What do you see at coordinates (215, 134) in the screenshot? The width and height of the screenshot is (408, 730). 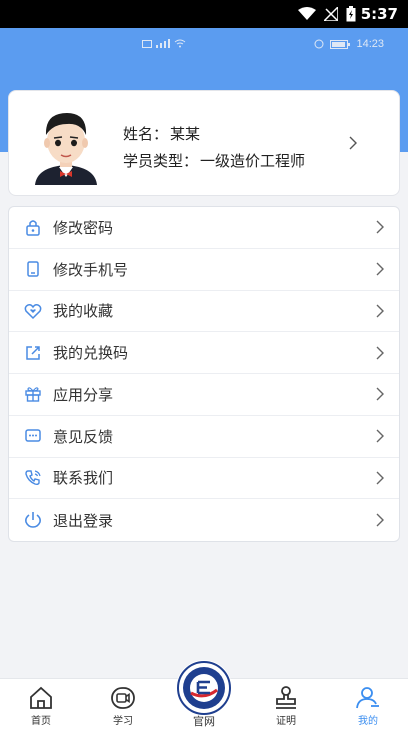 I see `profile-name-row: 姓名： 某某` at bounding box center [215, 134].